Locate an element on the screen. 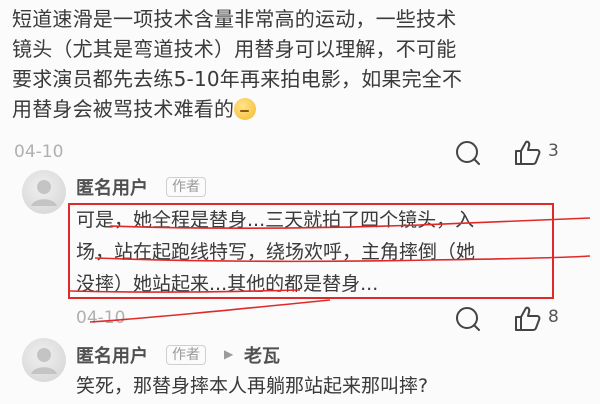 The image size is (600, 404). comment-1-date: 04-10 is located at coordinates (101, 318).